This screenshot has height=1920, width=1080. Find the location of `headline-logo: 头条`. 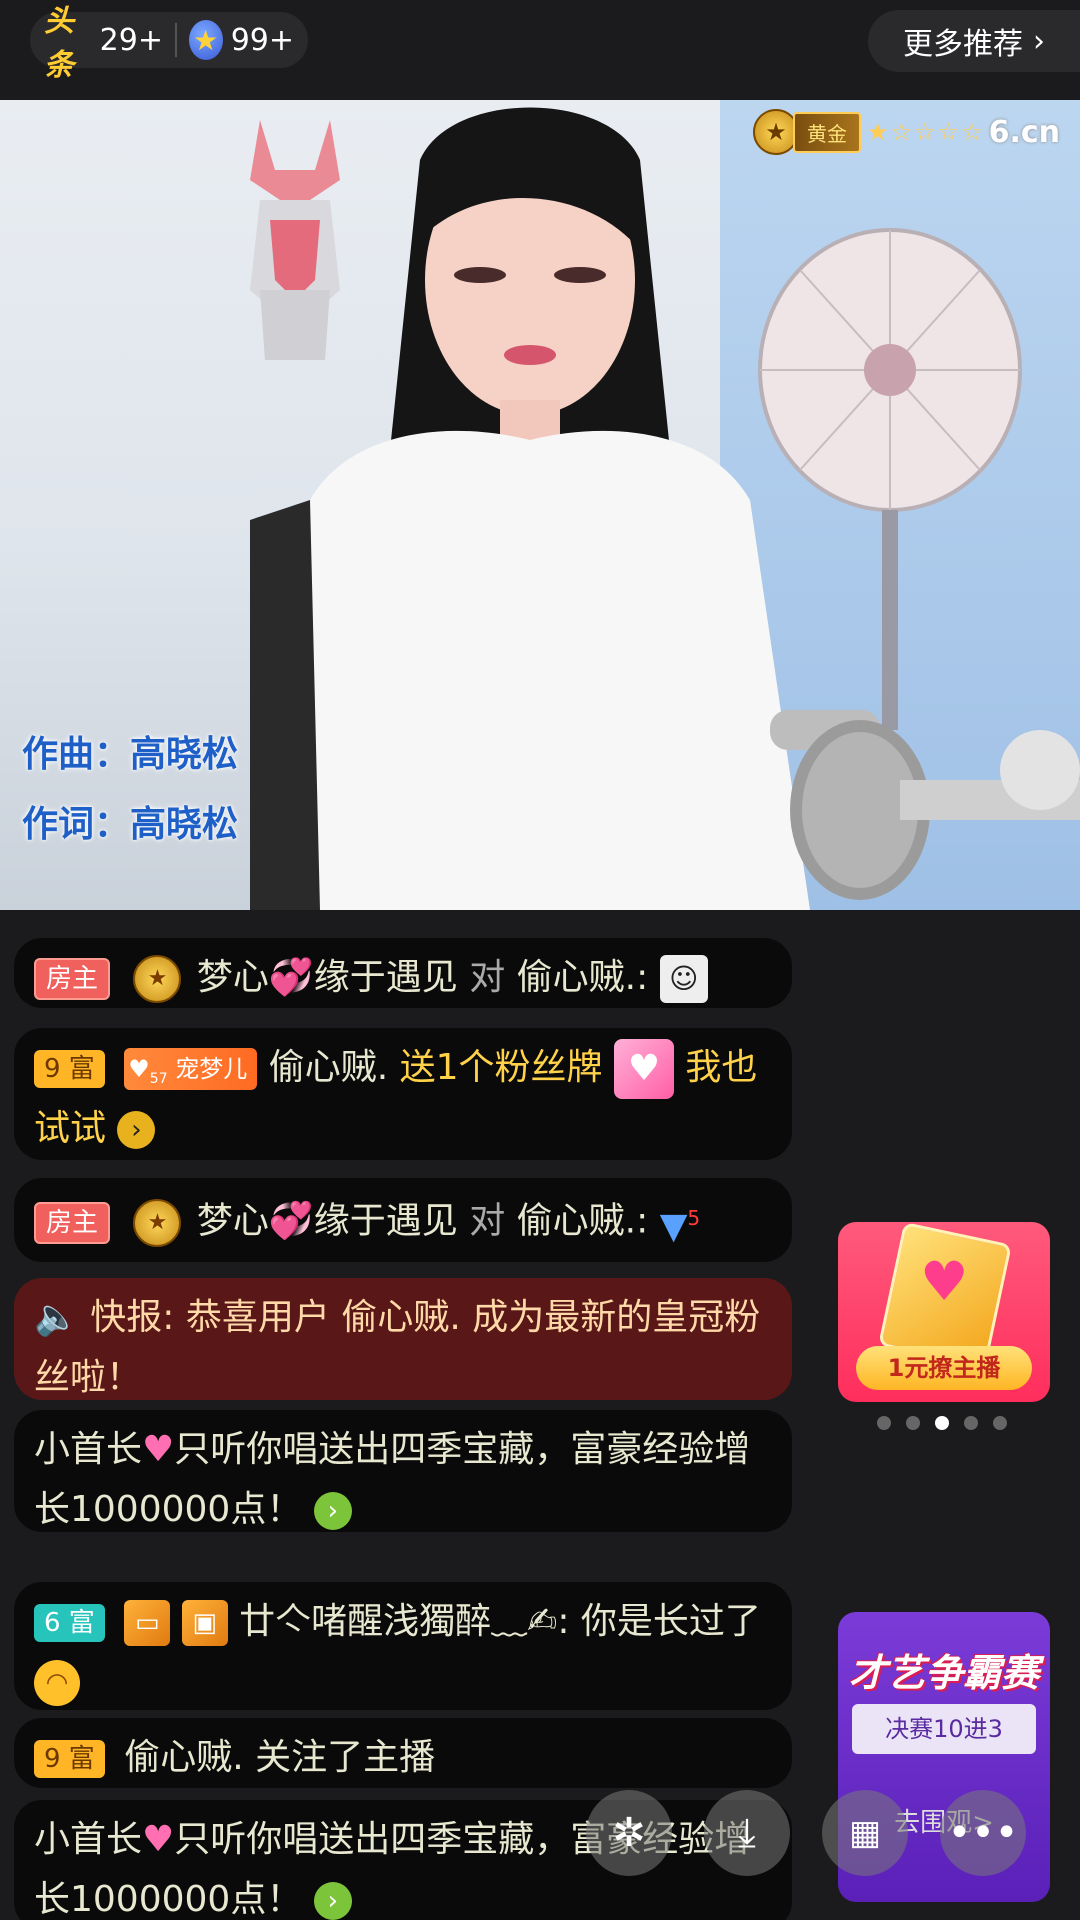

headline-logo: 头条 is located at coordinates (59, 43).